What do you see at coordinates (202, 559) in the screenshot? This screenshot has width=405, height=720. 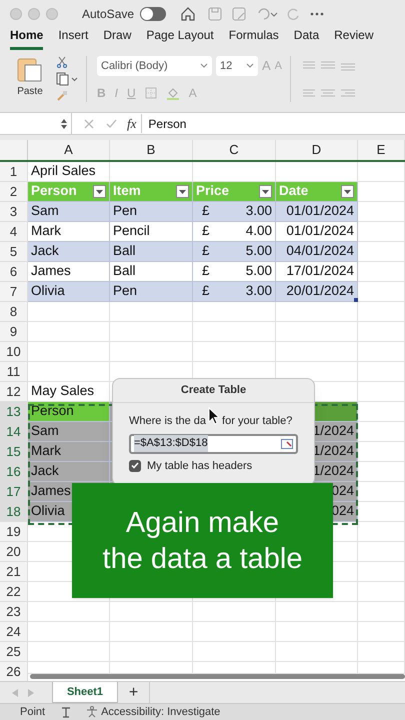 I see `caption-text: the data a table` at bounding box center [202, 559].